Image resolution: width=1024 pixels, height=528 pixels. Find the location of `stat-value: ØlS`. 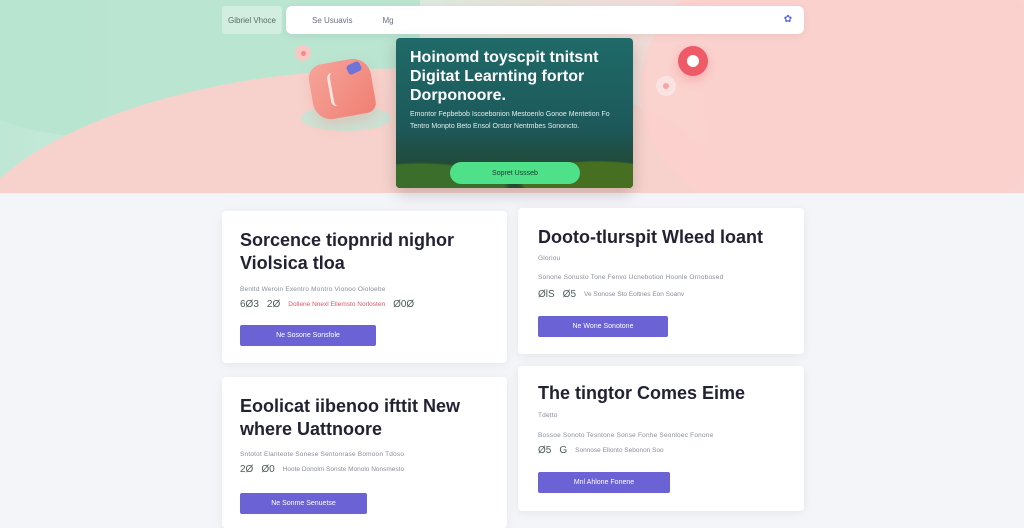

stat-value: ØlS is located at coordinates (546, 294).